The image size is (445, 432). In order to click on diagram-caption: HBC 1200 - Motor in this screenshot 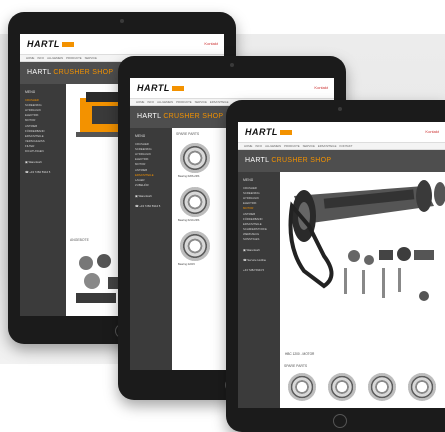, I will do `click(300, 354)`.